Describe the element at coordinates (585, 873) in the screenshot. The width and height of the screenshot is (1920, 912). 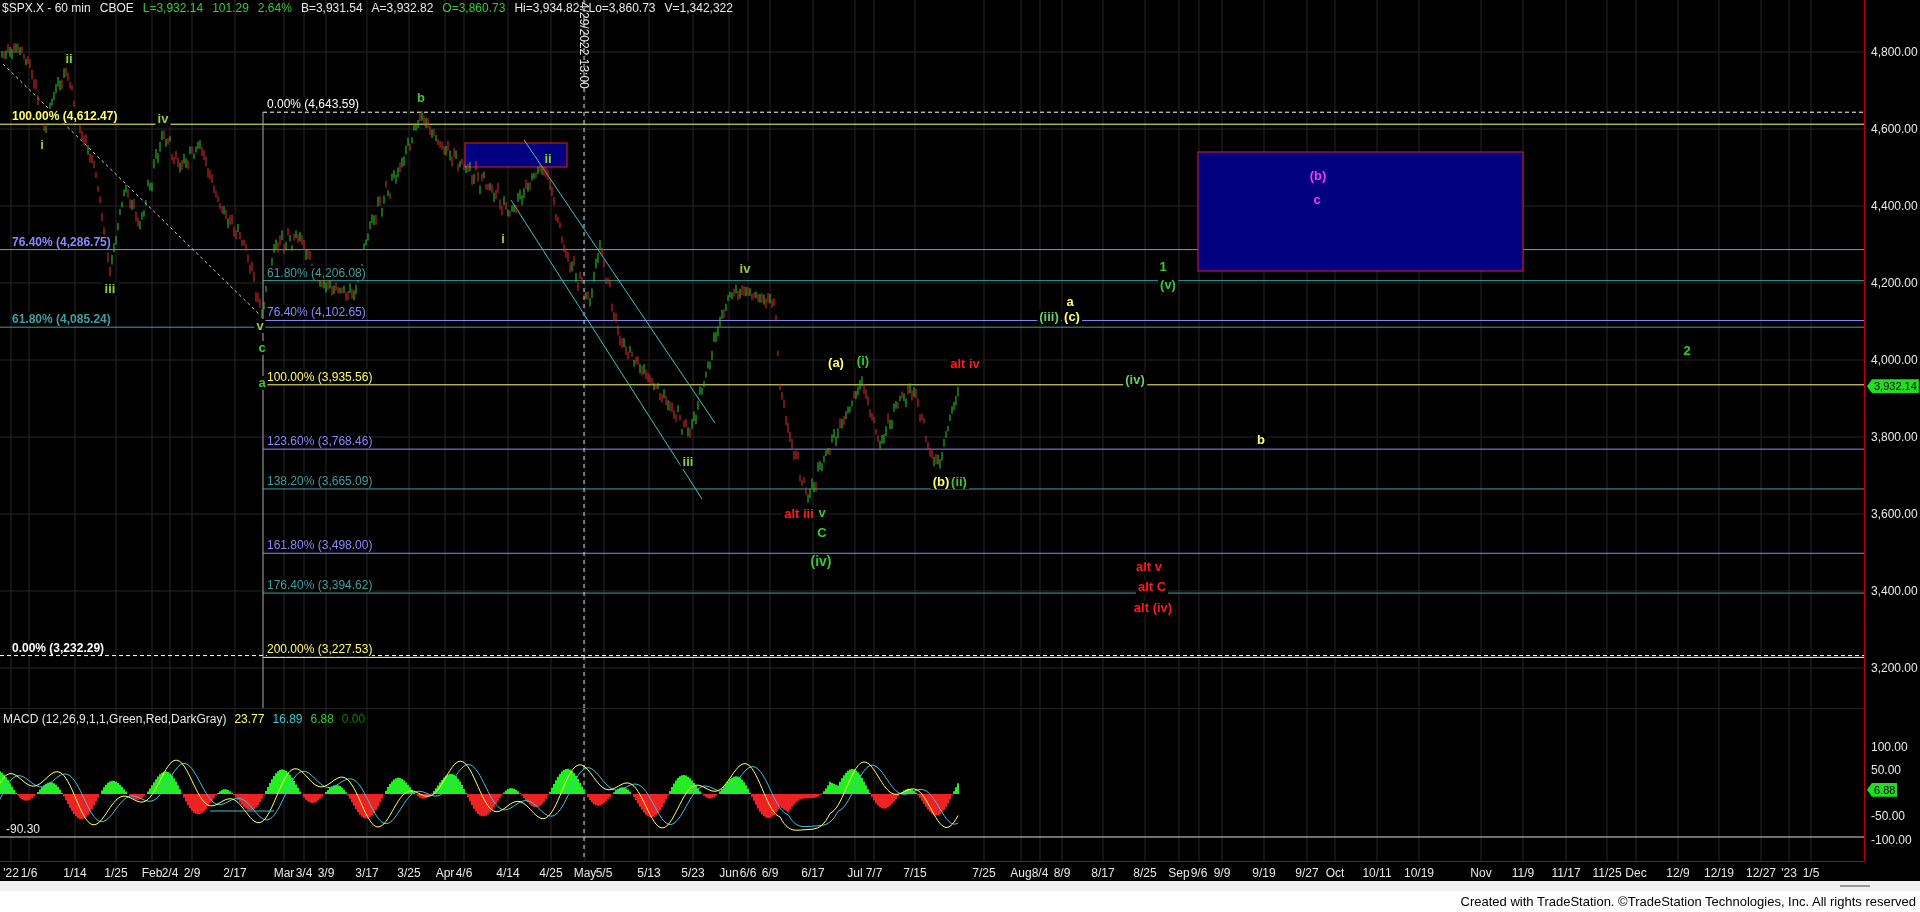
I see `date-axis-label: May` at that location.